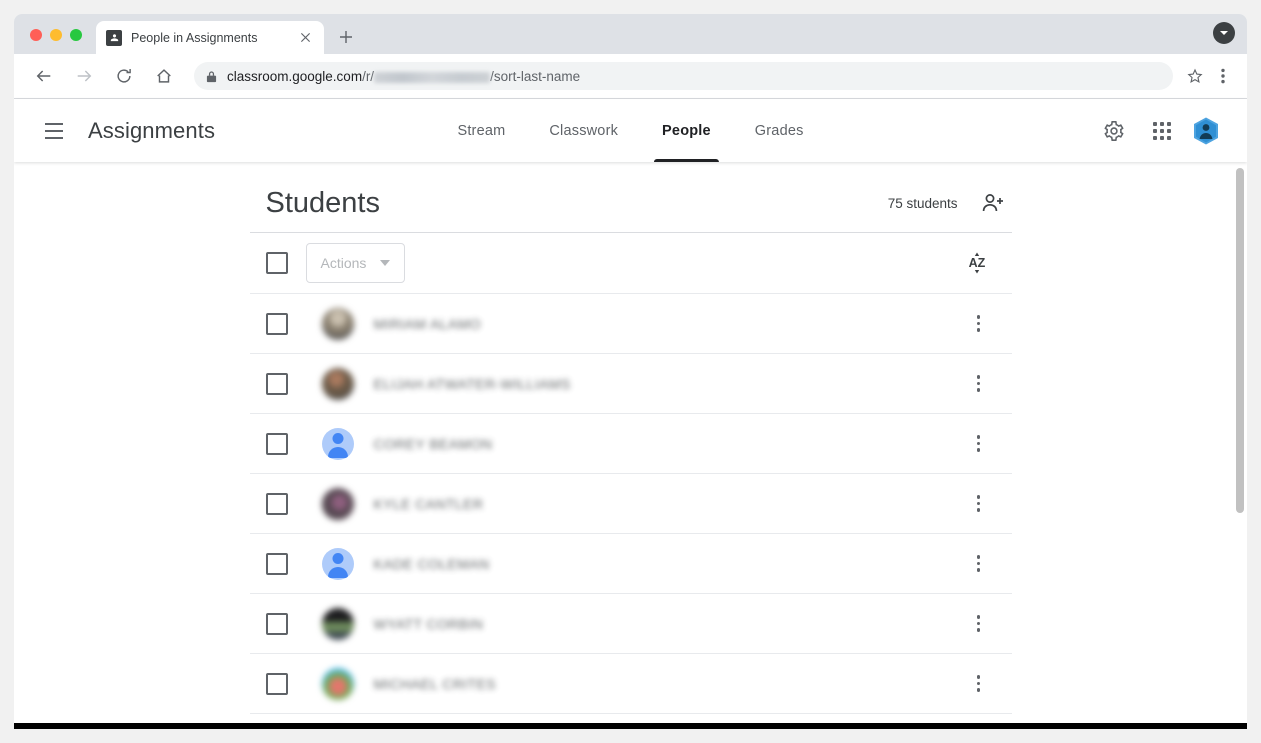 This screenshot has height=743, width=1261. What do you see at coordinates (114, 37) in the screenshot?
I see `classroom-favicon` at bounding box center [114, 37].